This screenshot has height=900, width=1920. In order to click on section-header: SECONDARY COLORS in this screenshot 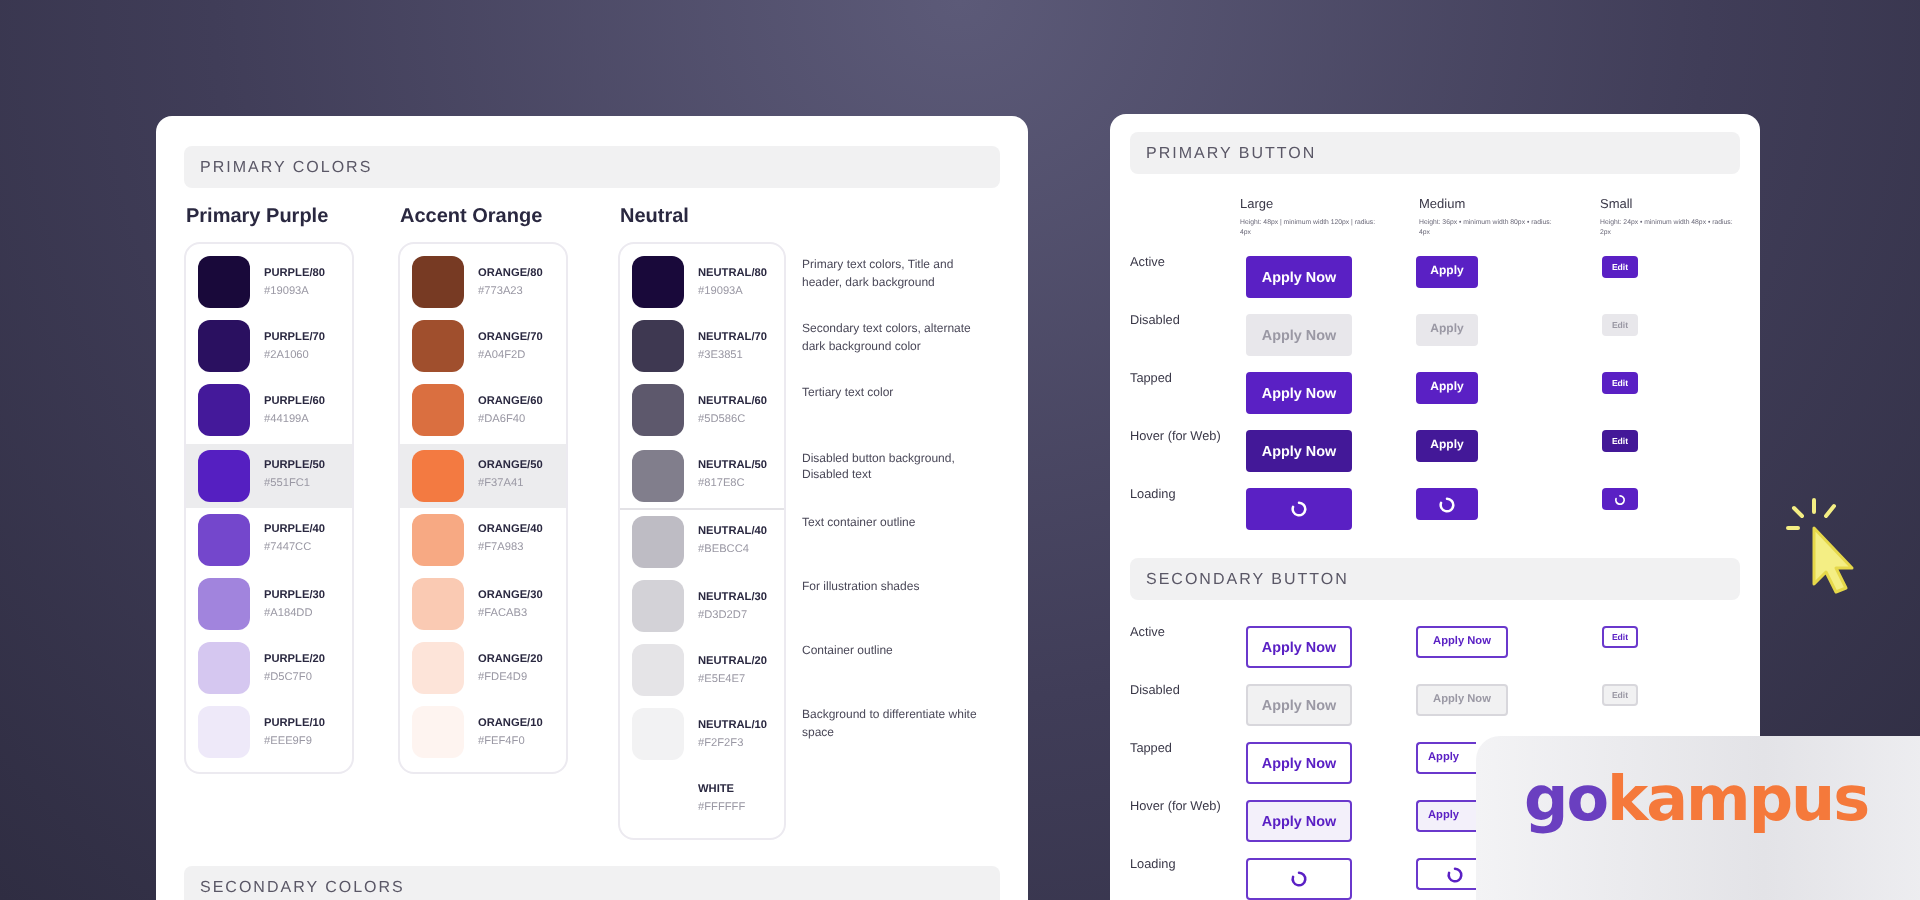, I will do `click(592, 882)`.